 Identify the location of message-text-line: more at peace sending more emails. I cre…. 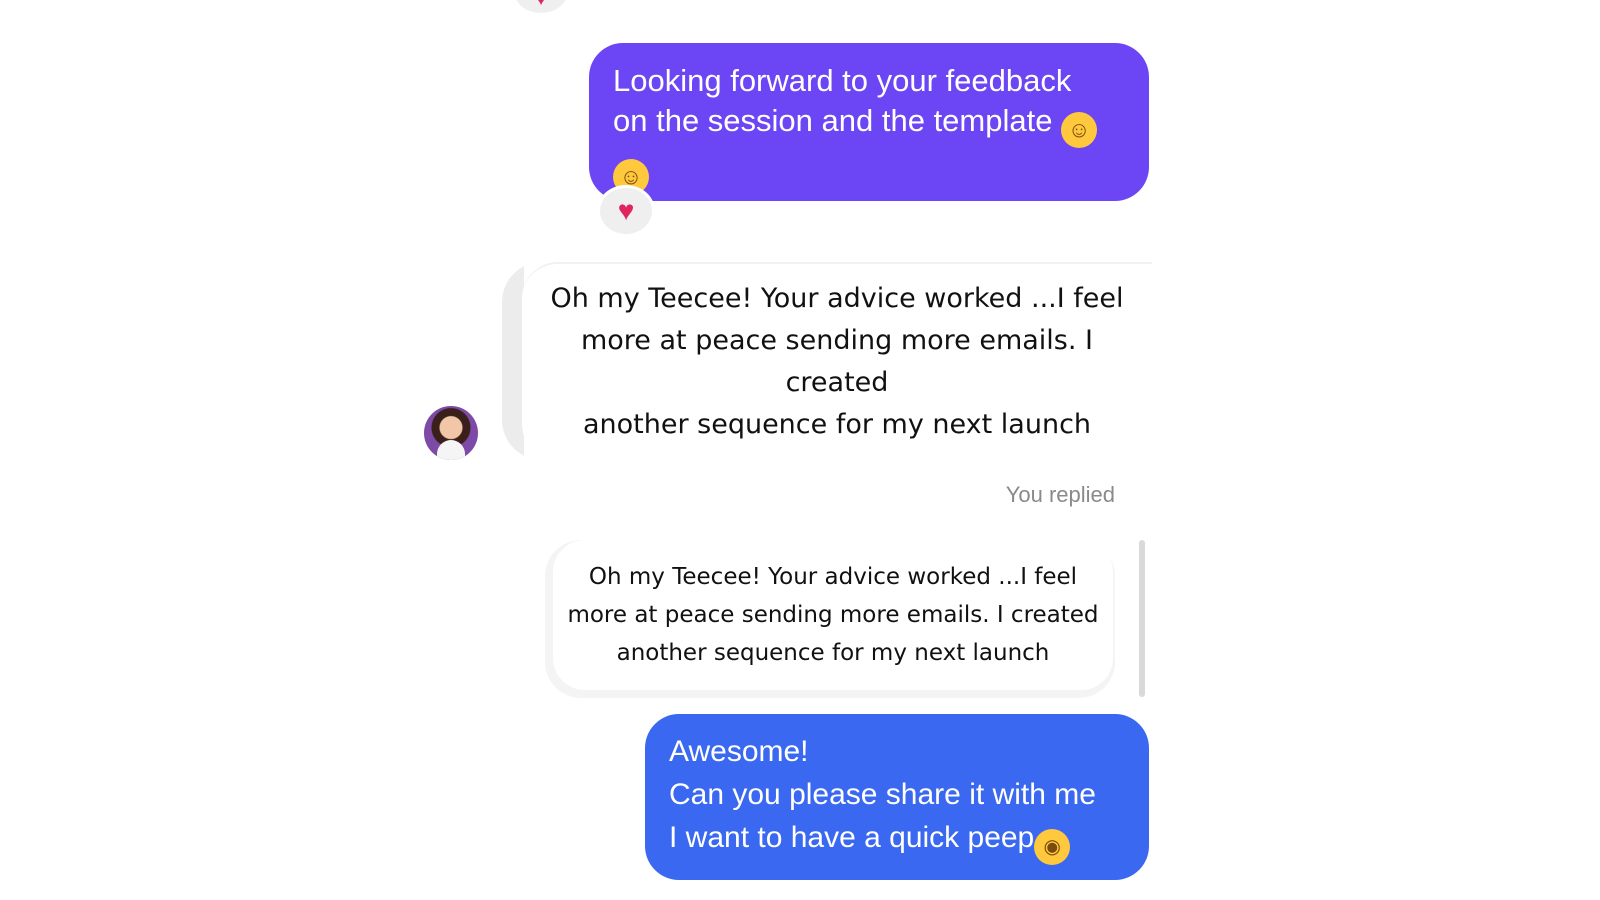
(836, 361).